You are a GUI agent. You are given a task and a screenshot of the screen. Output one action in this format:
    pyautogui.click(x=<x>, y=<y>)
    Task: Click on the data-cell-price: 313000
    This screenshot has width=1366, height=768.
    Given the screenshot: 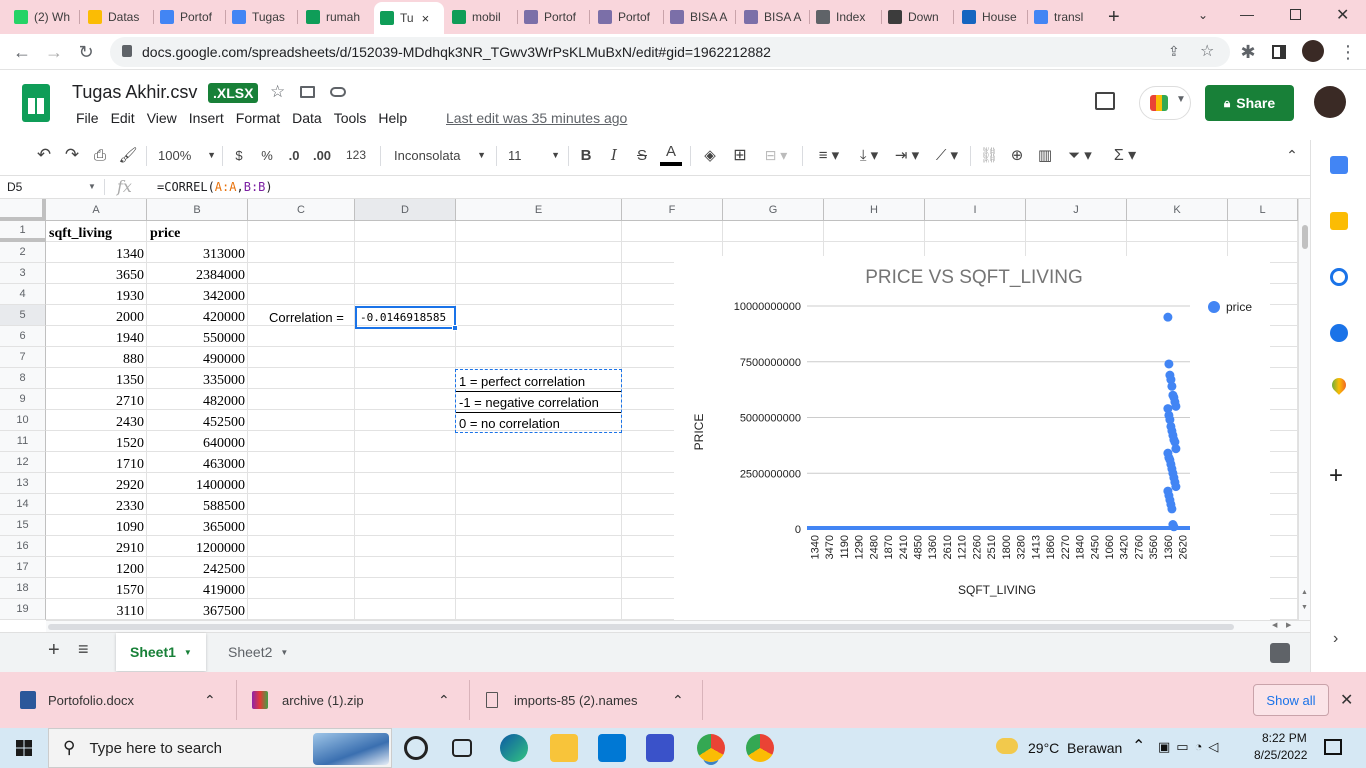 What is the action you would take?
    pyautogui.click(x=197, y=254)
    